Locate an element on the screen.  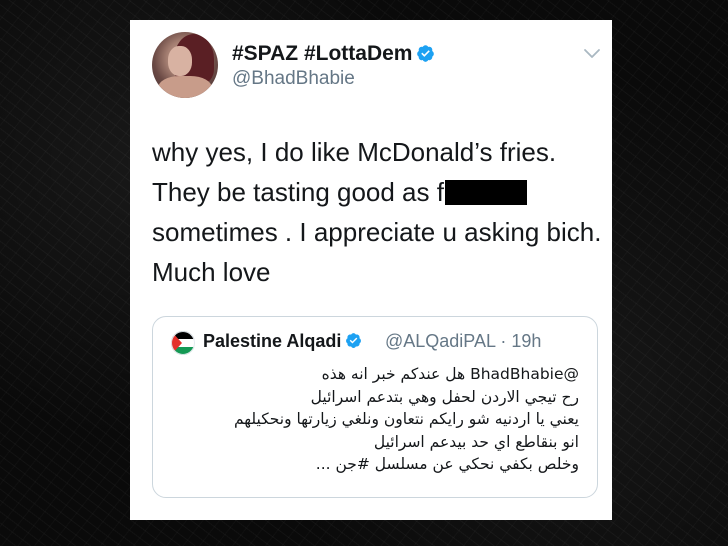
quoted-author-handle-time: @ALQadiPAL · 19h is located at coordinates (463, 341).